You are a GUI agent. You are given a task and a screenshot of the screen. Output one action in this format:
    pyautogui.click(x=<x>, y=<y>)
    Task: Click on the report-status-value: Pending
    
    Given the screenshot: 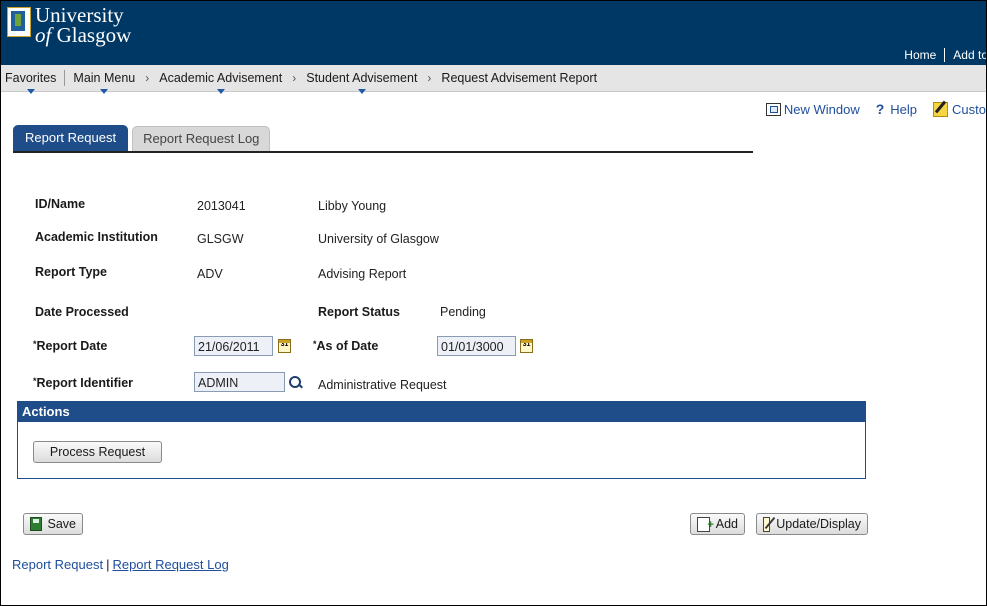 What is the action you would take?
    pyautogui.click(x=463, y=312)
    